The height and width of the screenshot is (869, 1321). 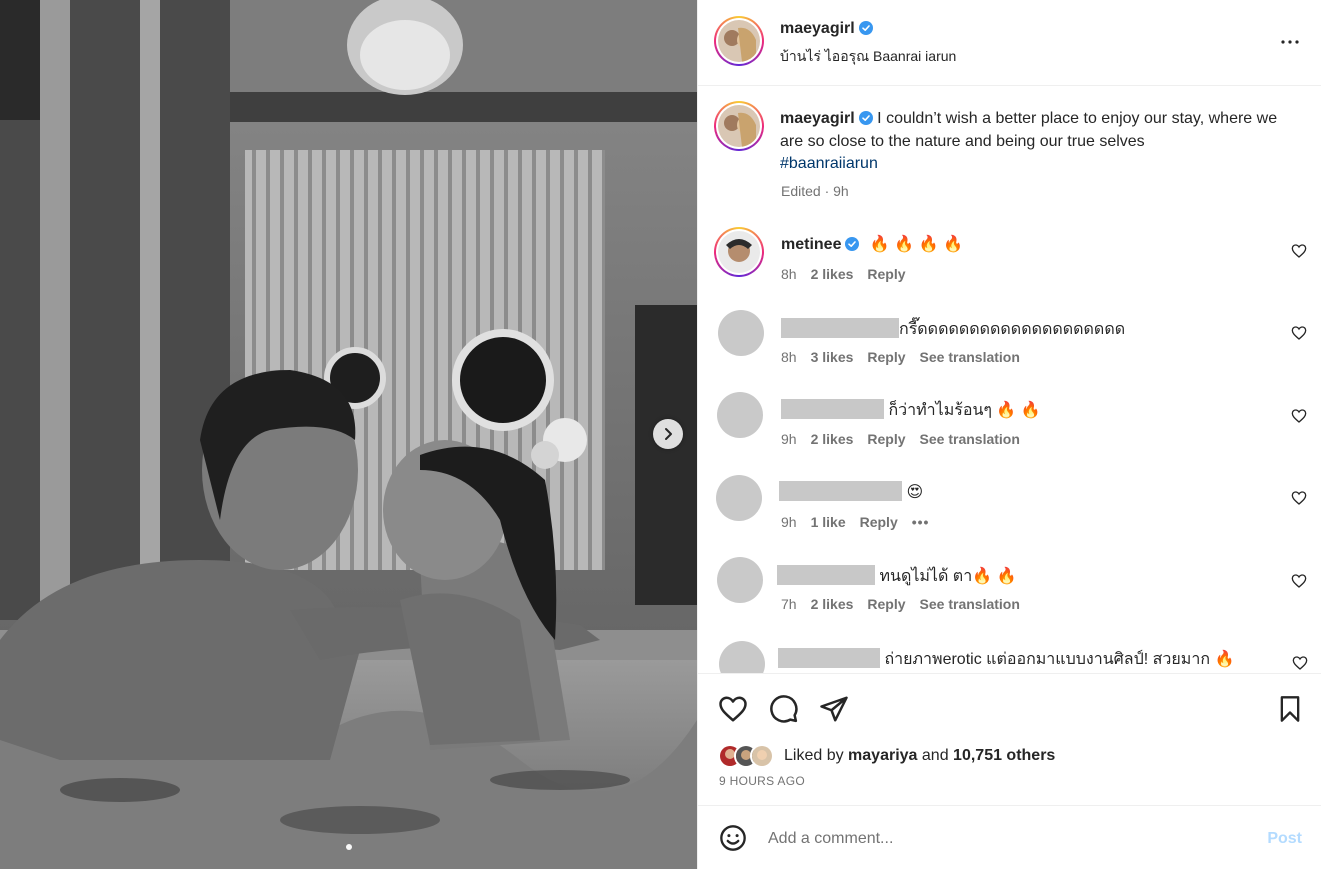 I want to click on liker-avatar, so click(x=762, y=756).